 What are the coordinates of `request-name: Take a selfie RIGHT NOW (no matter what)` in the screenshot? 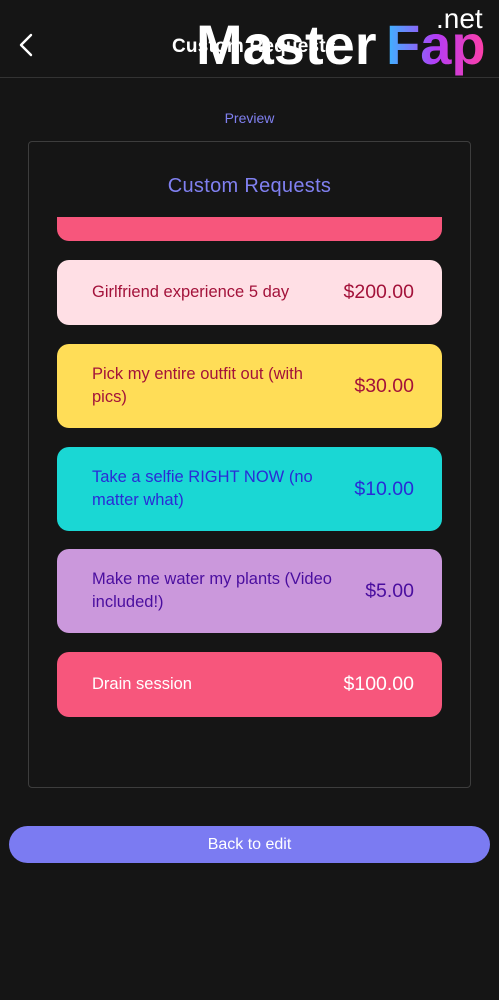 It's located at (202, 488).